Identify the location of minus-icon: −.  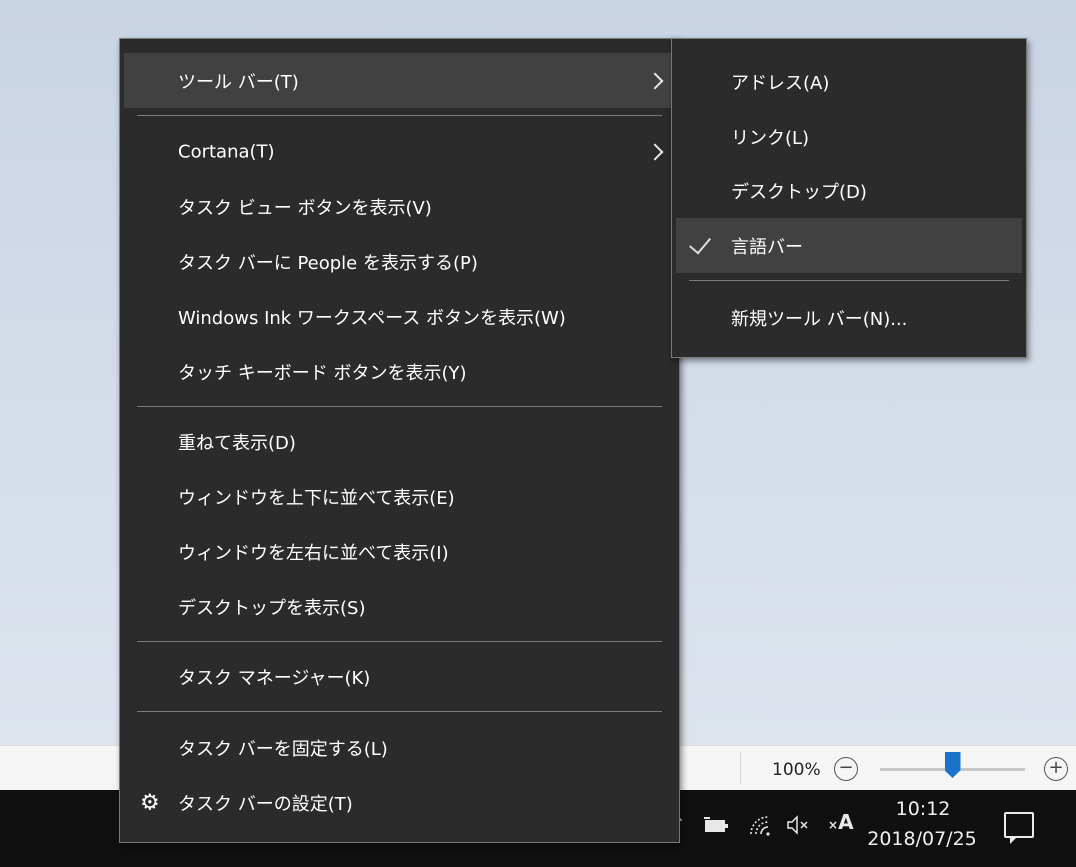
(846, 767).